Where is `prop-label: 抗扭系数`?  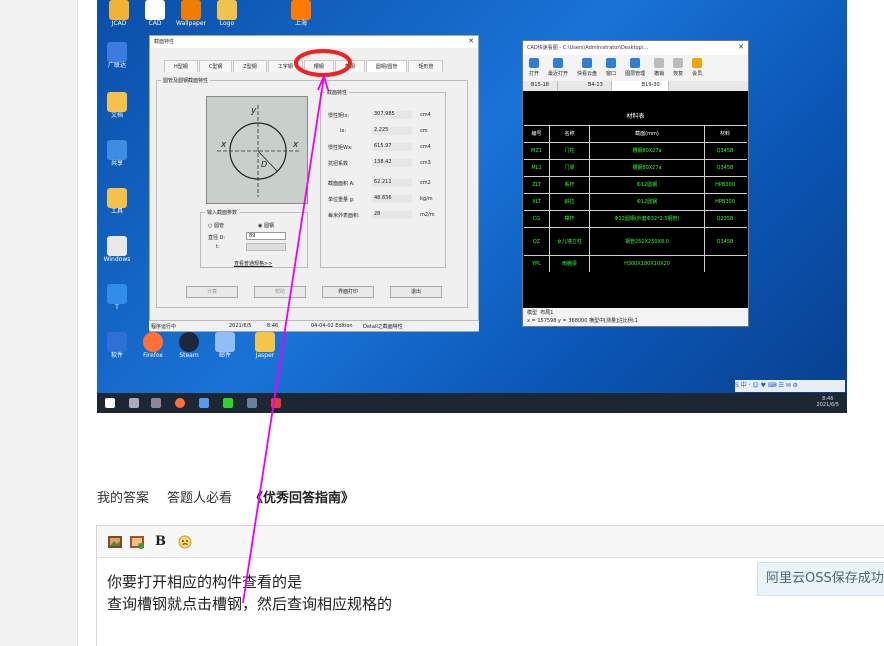 prop-label: 抗扭系数 is located at coordinates (338, 164).